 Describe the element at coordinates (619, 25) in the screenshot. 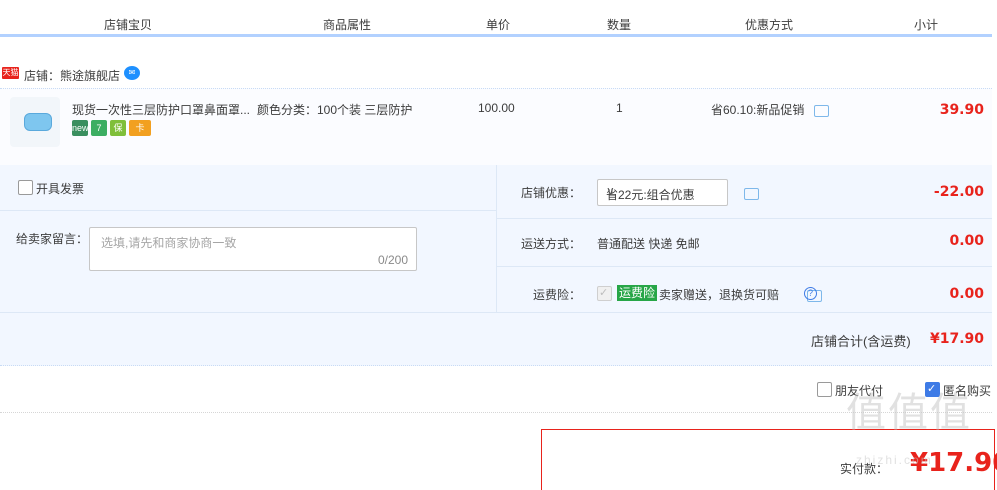

I see `col-quantity: 数量` at that location.